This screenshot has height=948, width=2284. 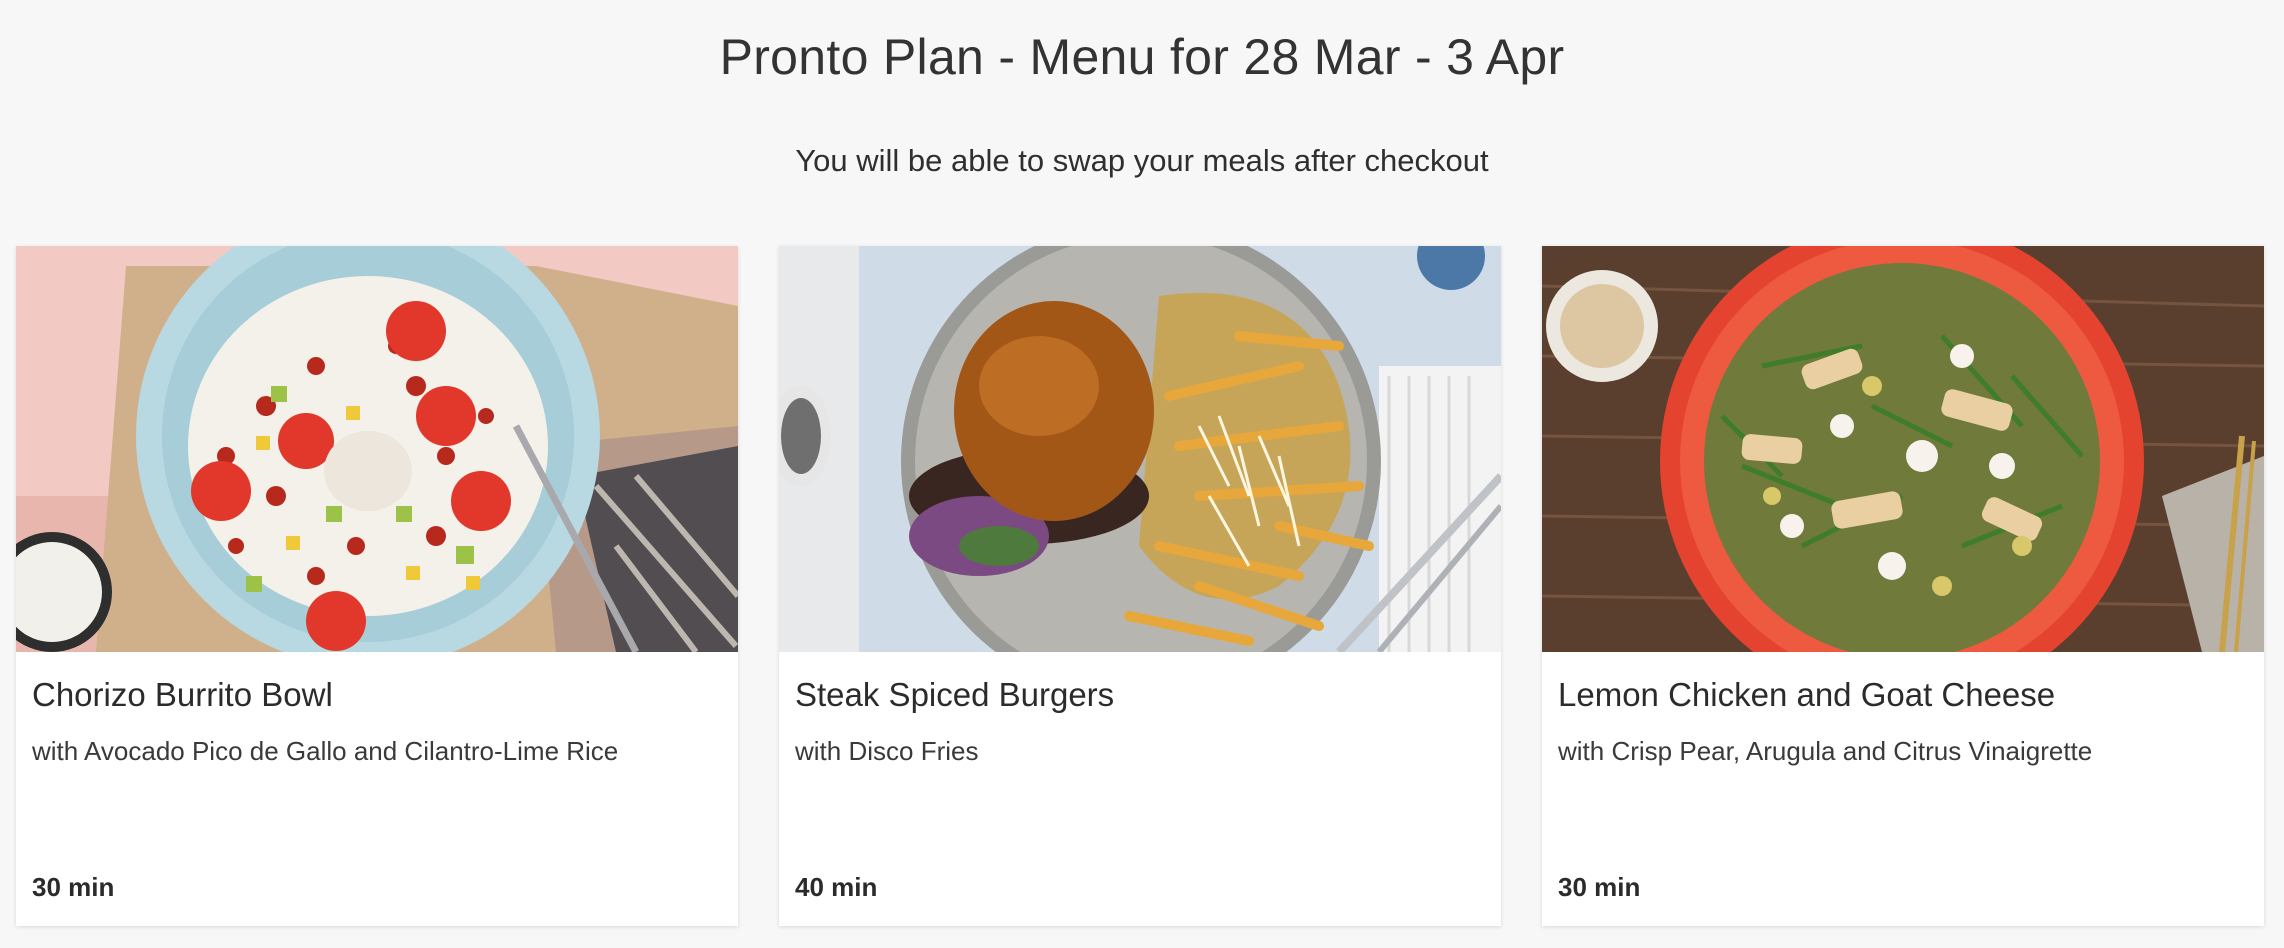 I want to click on recipe-image-steak-spiced-burgers, so click(x=1140, y=449).